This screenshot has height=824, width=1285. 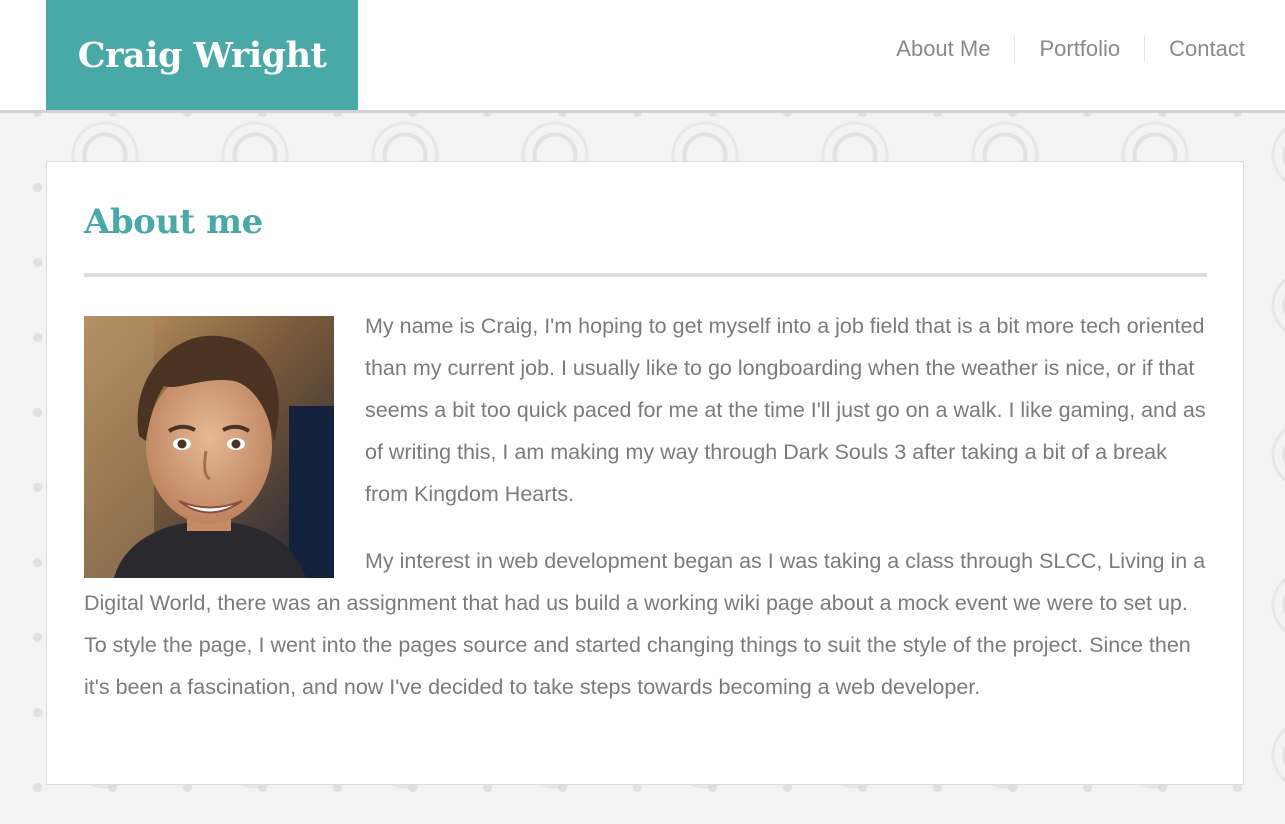 I want to click on brand-logo: Craig Wright, so click(x=202, y=55).